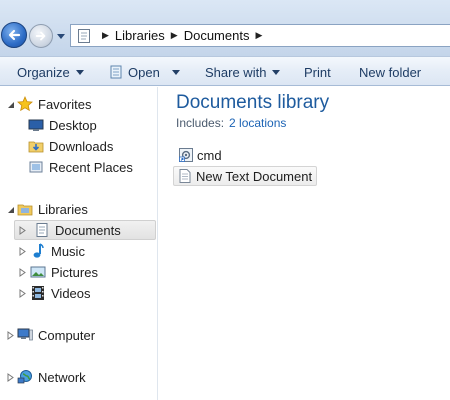 The width and height of the screenshot is (450, 400). I want to click on nav-item-videos-label: Videos, so click(71, 293).